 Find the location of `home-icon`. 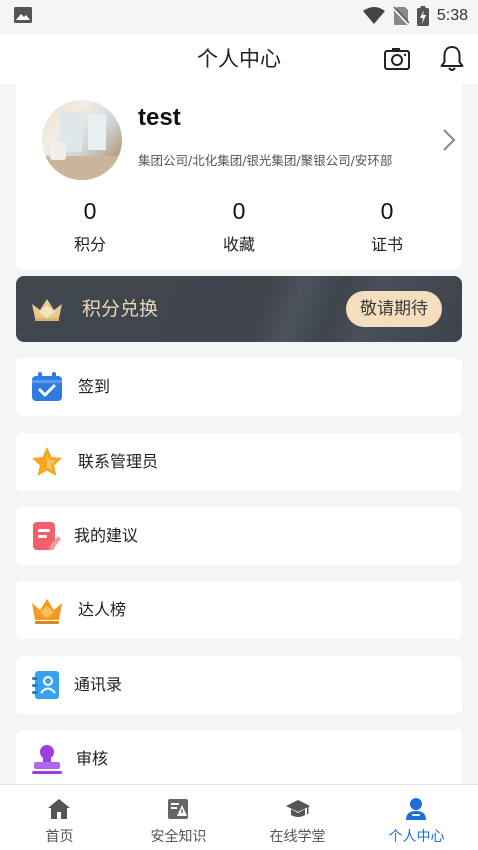

home-icon is located at coordinates (59, 809).